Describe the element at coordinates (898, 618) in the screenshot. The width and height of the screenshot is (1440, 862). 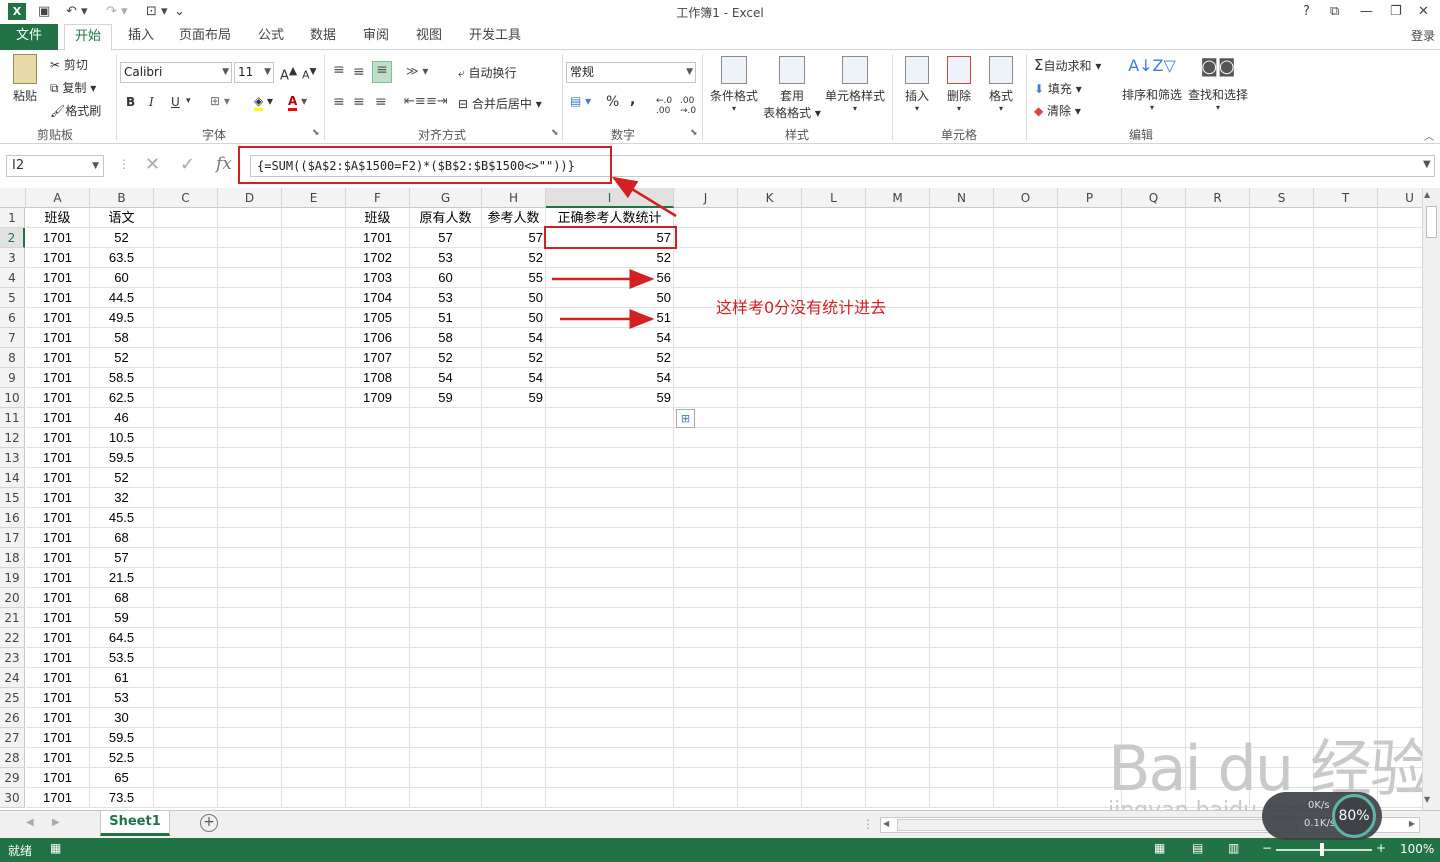
I see `cell-m21` at that location.